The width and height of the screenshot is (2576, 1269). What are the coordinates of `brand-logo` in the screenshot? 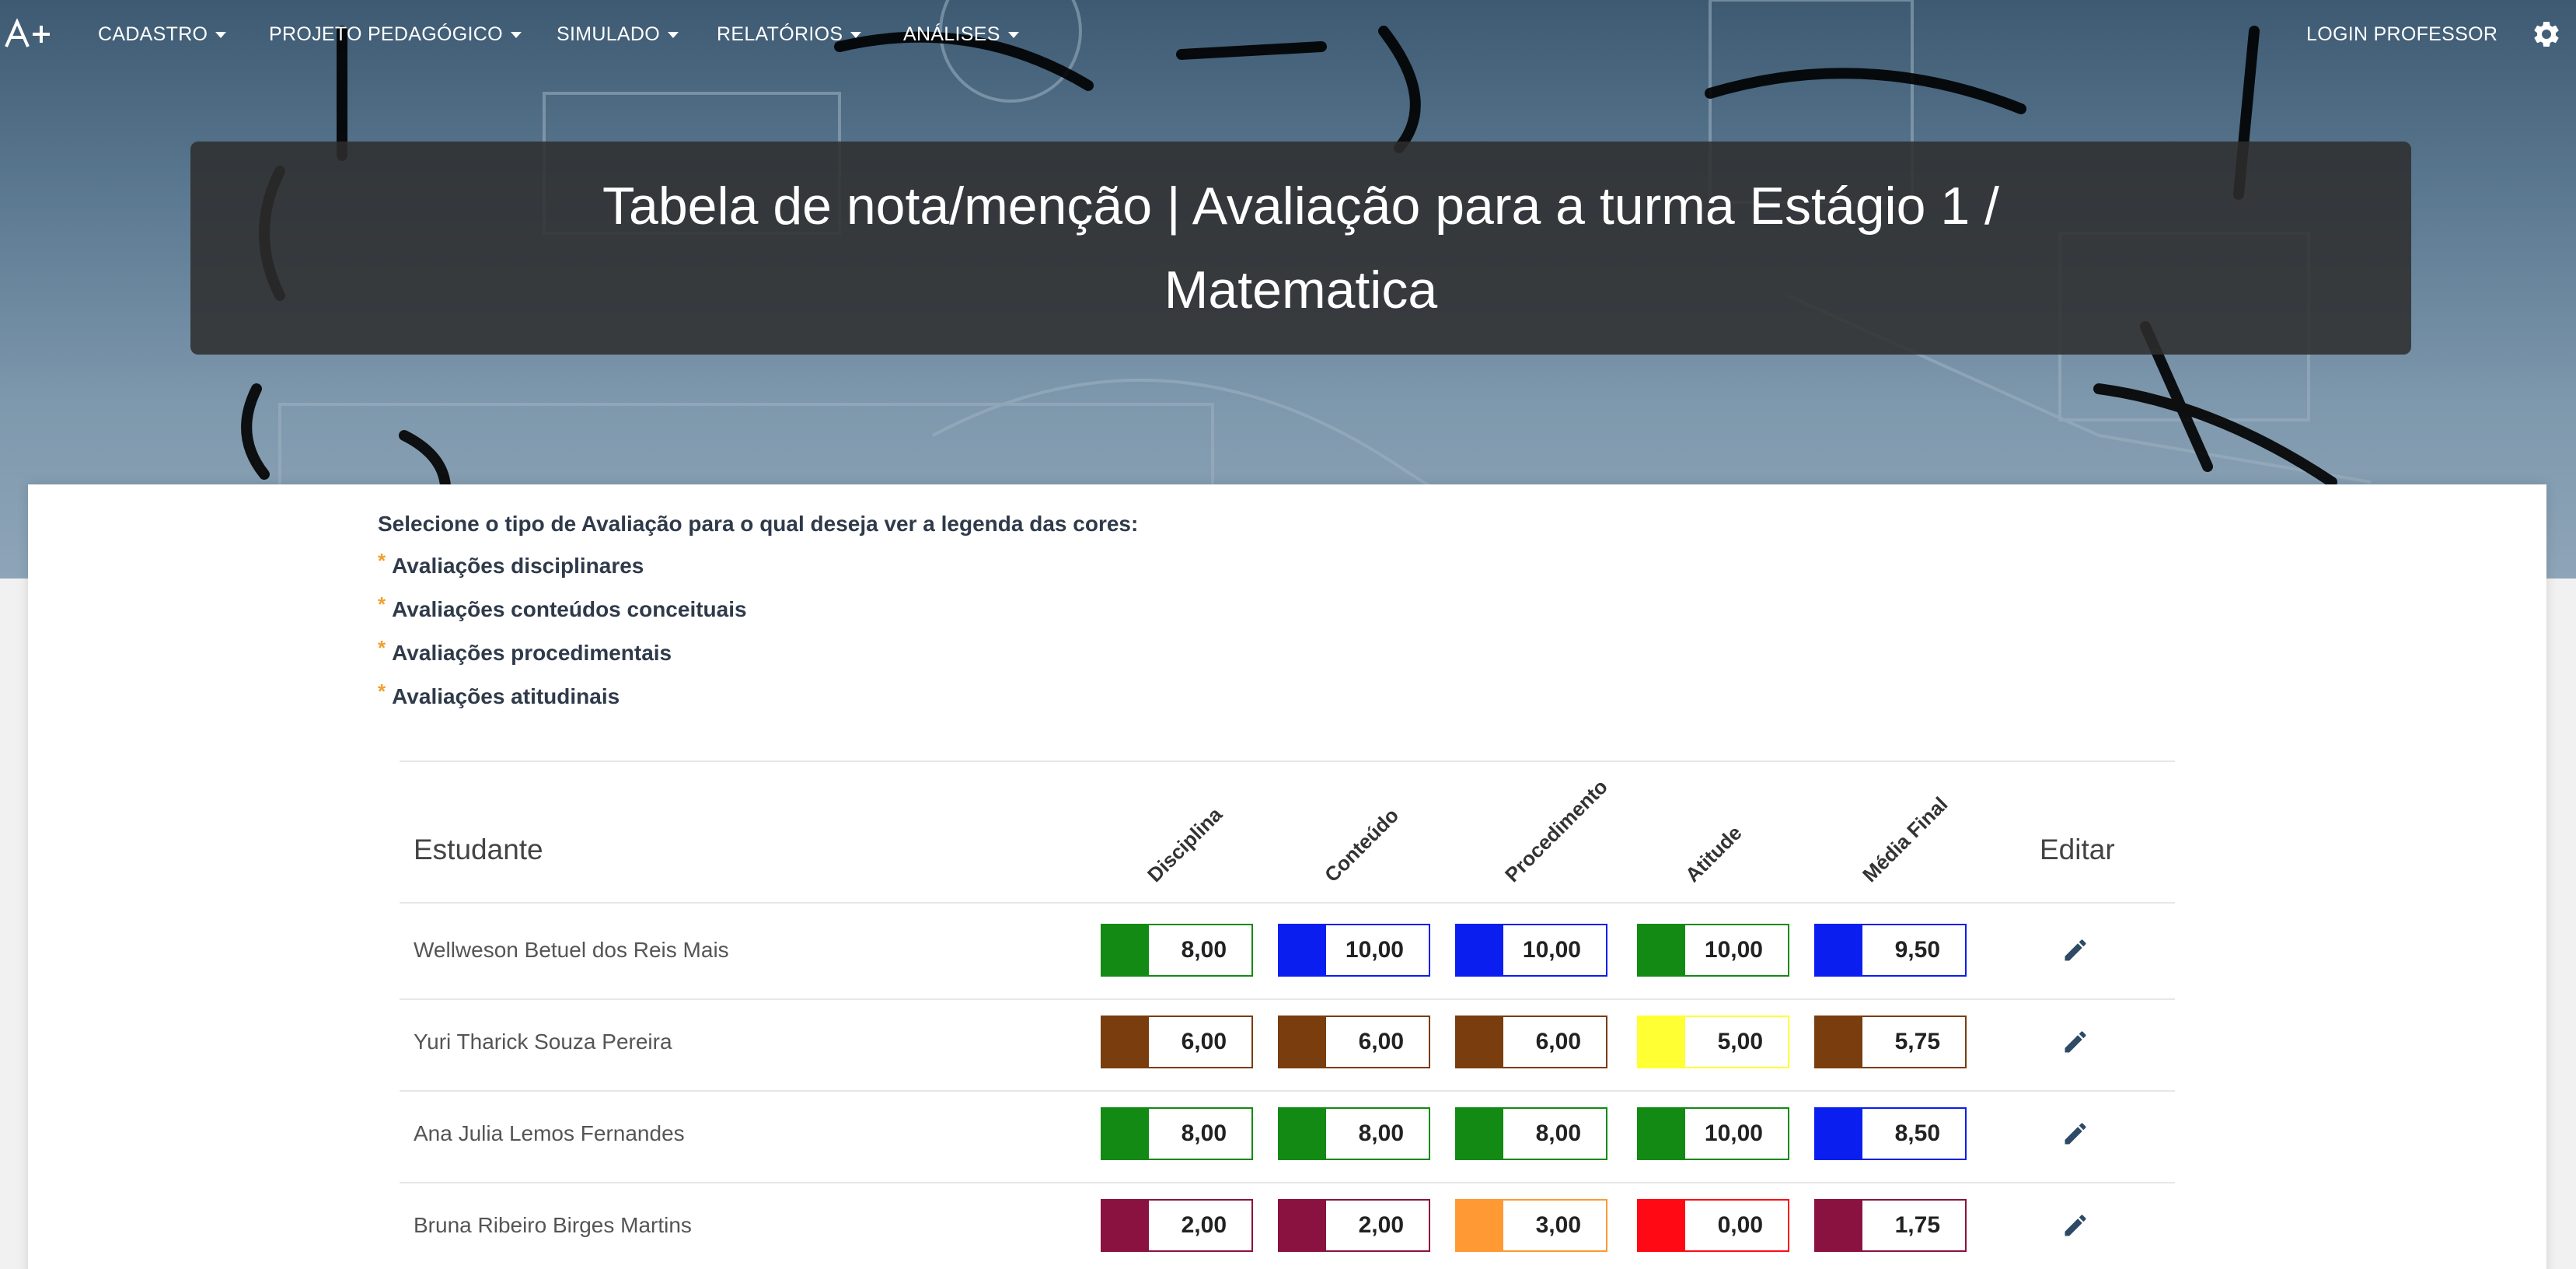 It's located at (30, 34).